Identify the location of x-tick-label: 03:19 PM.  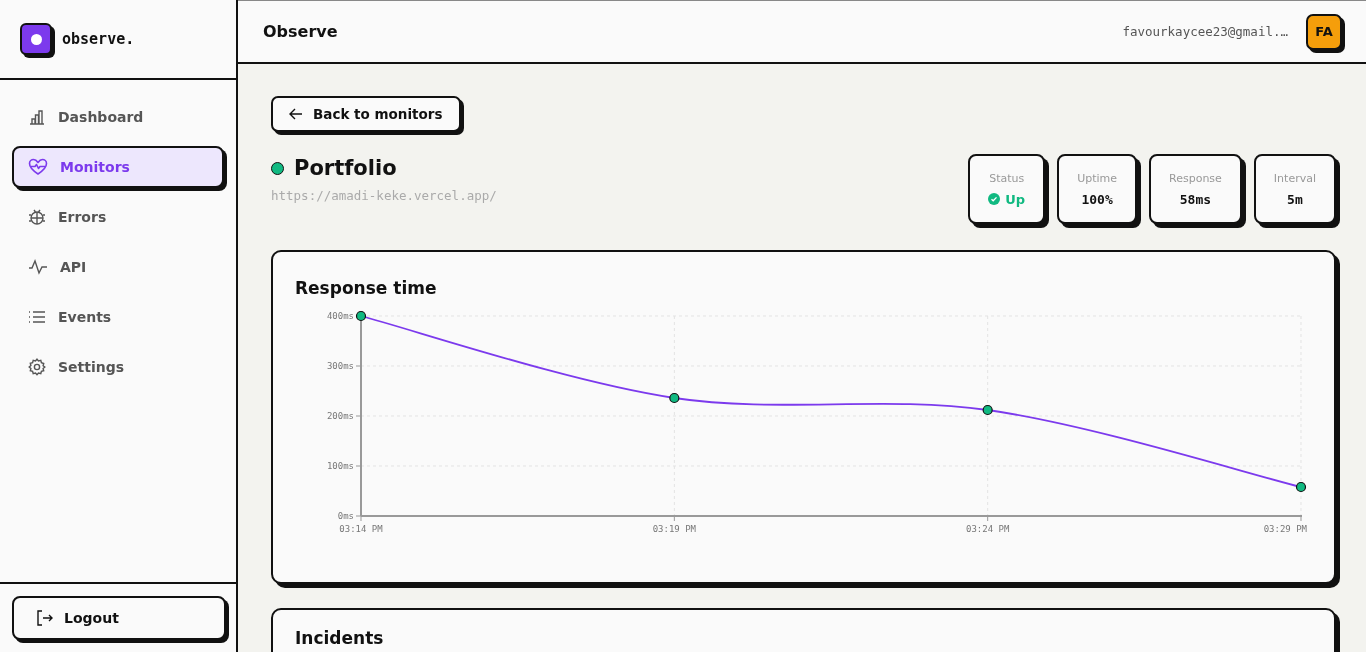
(674, 529).